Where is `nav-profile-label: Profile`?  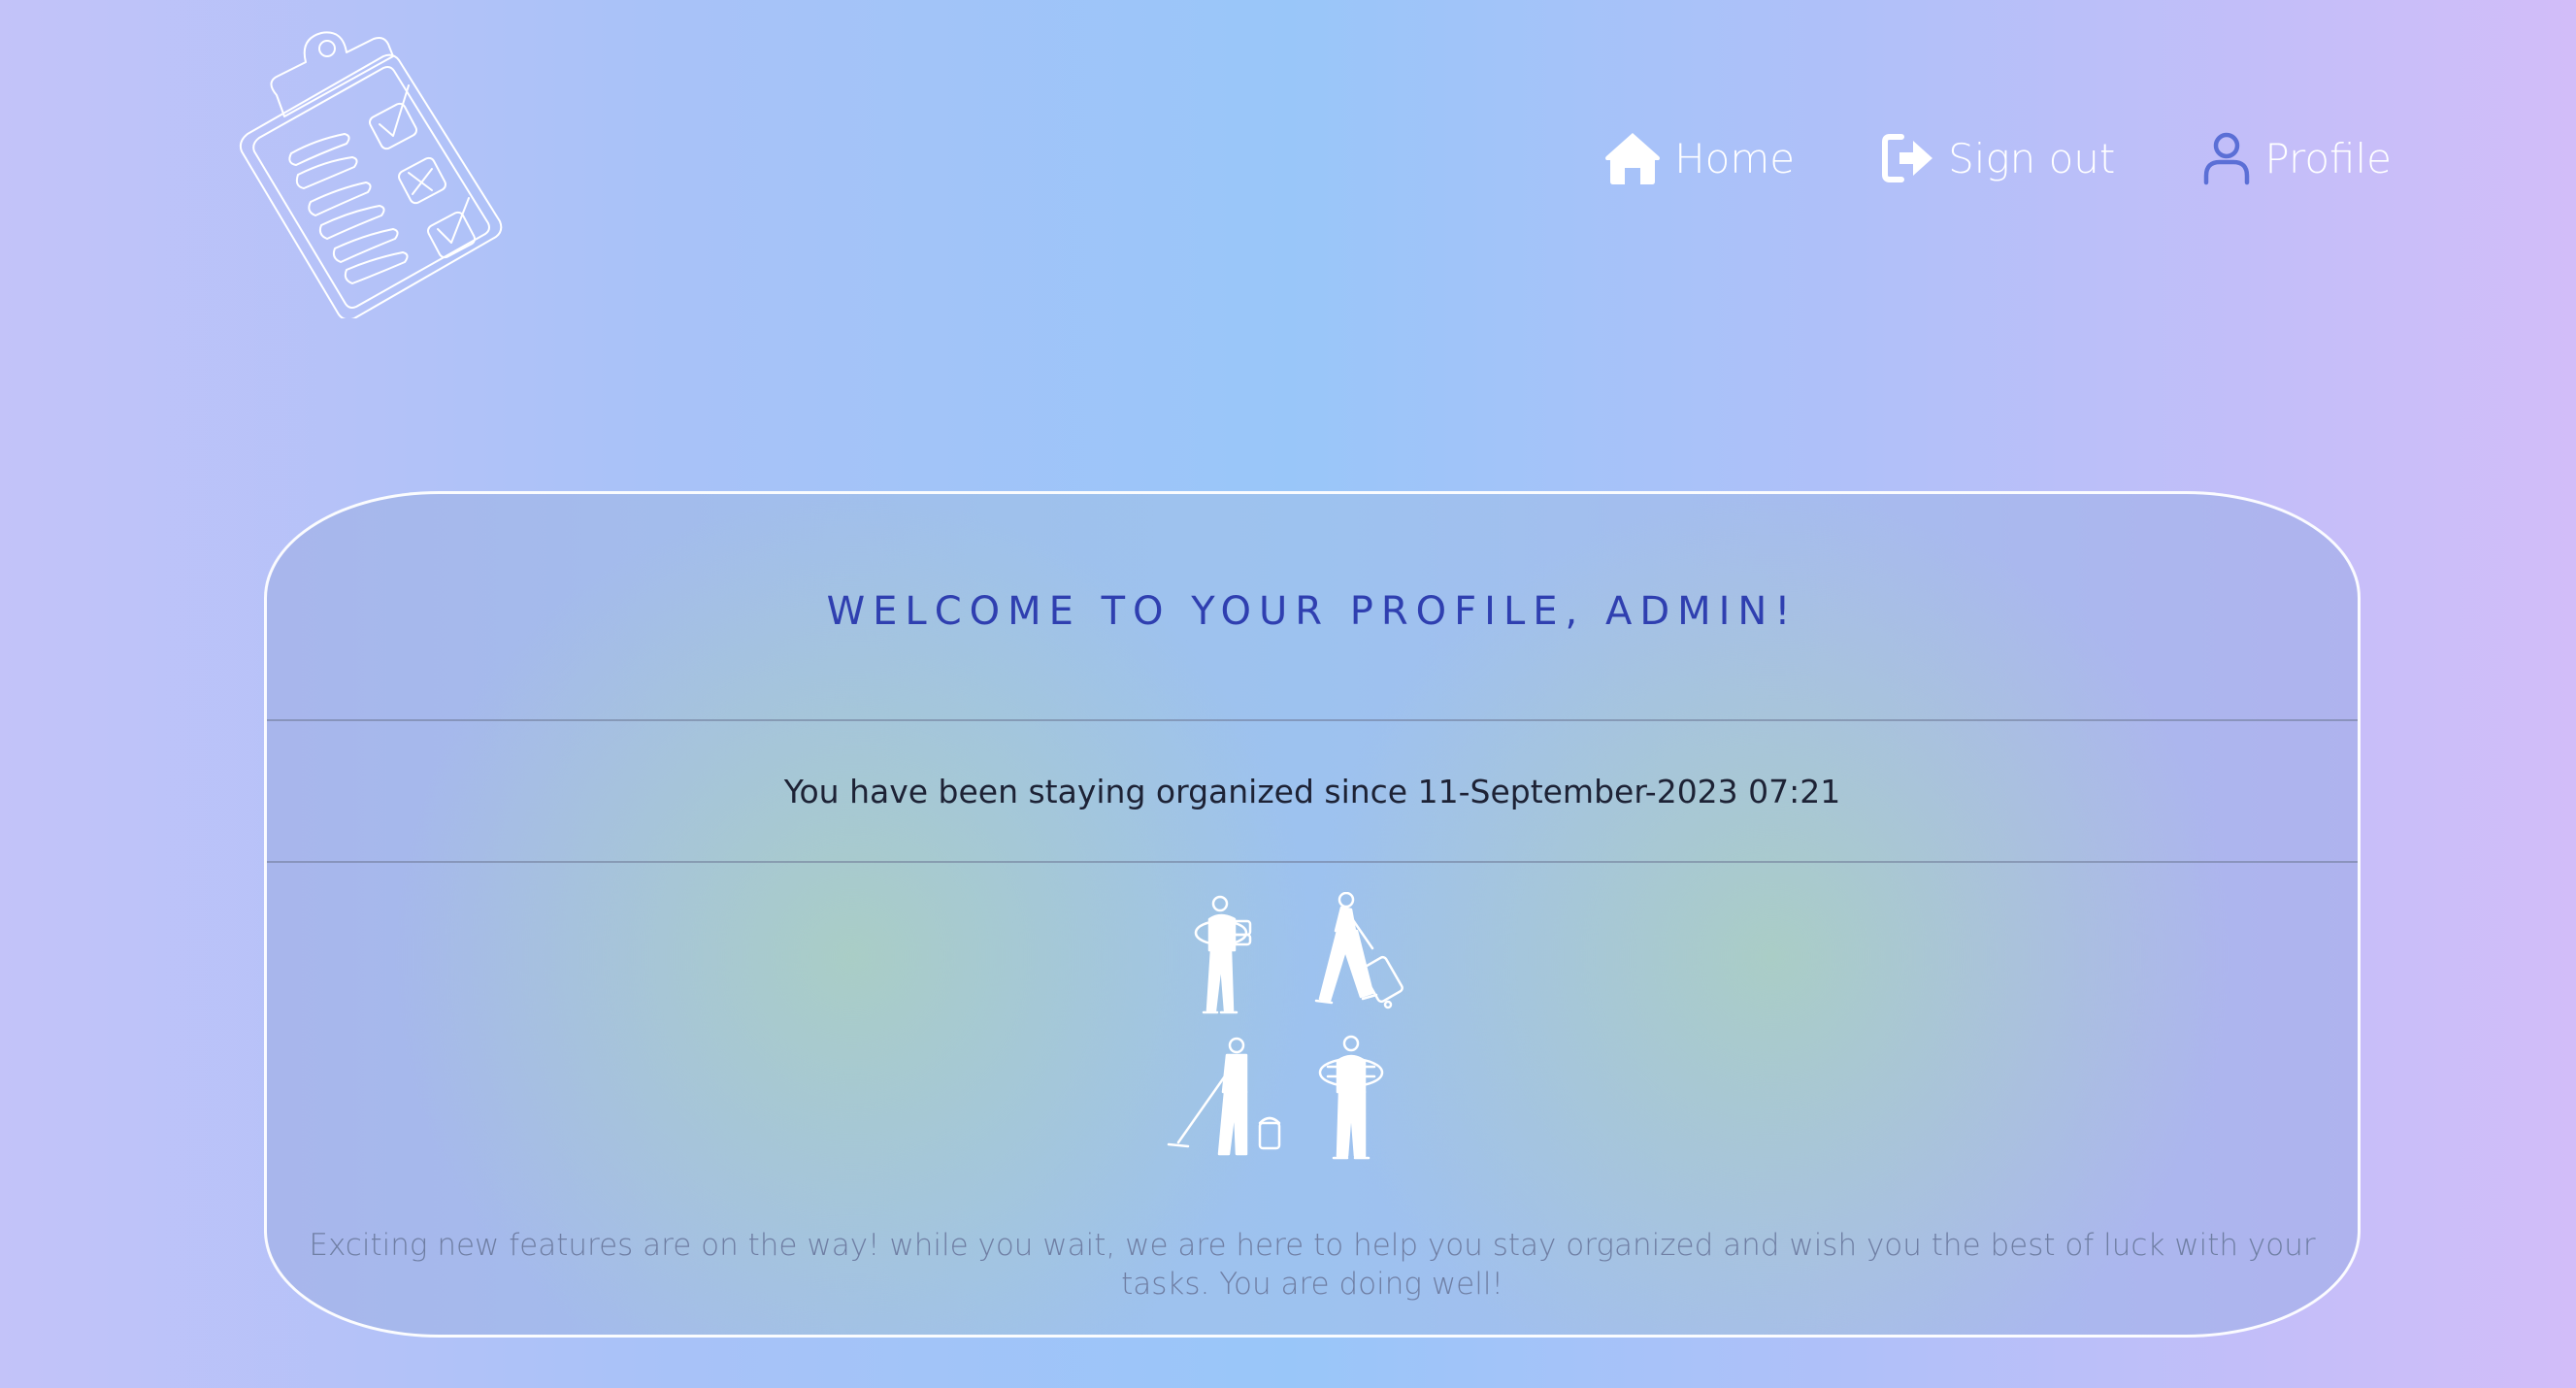
nav-profile-label: Profile is located at coordinates (2328, 158).